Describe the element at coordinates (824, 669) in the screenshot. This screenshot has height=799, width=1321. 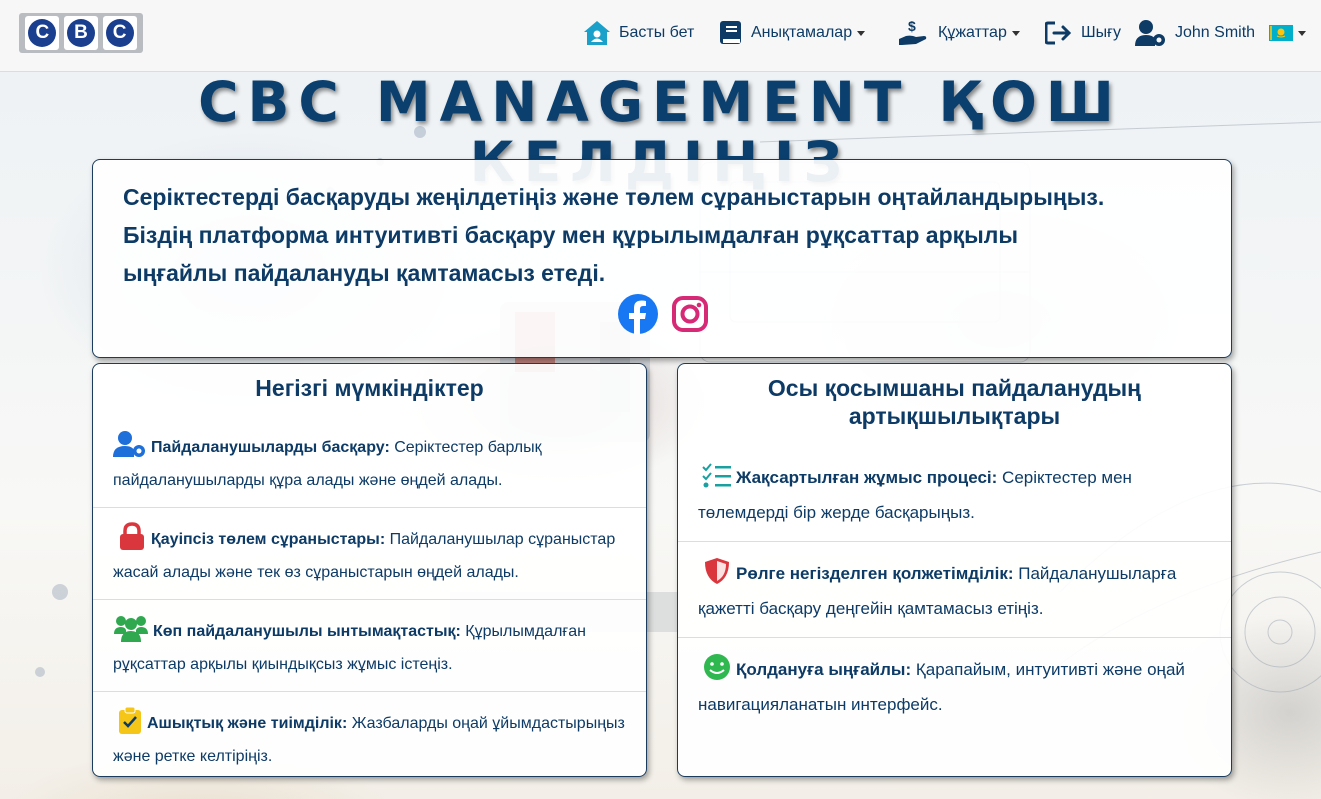
I see `benefit-title: Қолдануға ыңғайлы:` at that location.